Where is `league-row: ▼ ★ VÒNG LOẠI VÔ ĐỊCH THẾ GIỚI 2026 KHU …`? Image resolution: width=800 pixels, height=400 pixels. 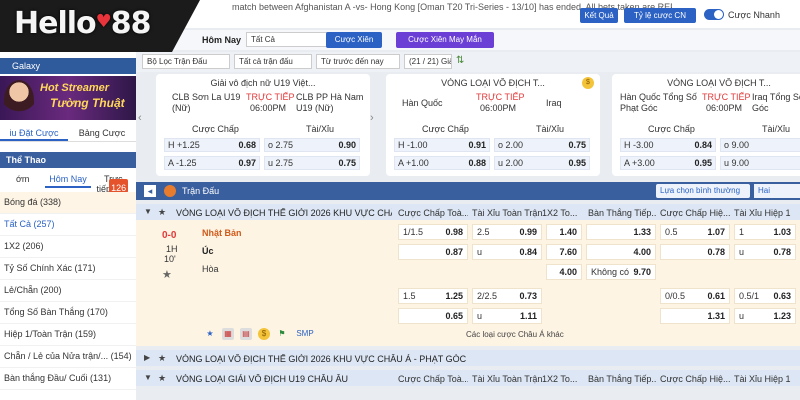 league-row: ▼ ★ VÒNG LOẠI VÔ ĐỊCH THẾ GIỚI 2026 KHU … is located at coordinates (468, 212).